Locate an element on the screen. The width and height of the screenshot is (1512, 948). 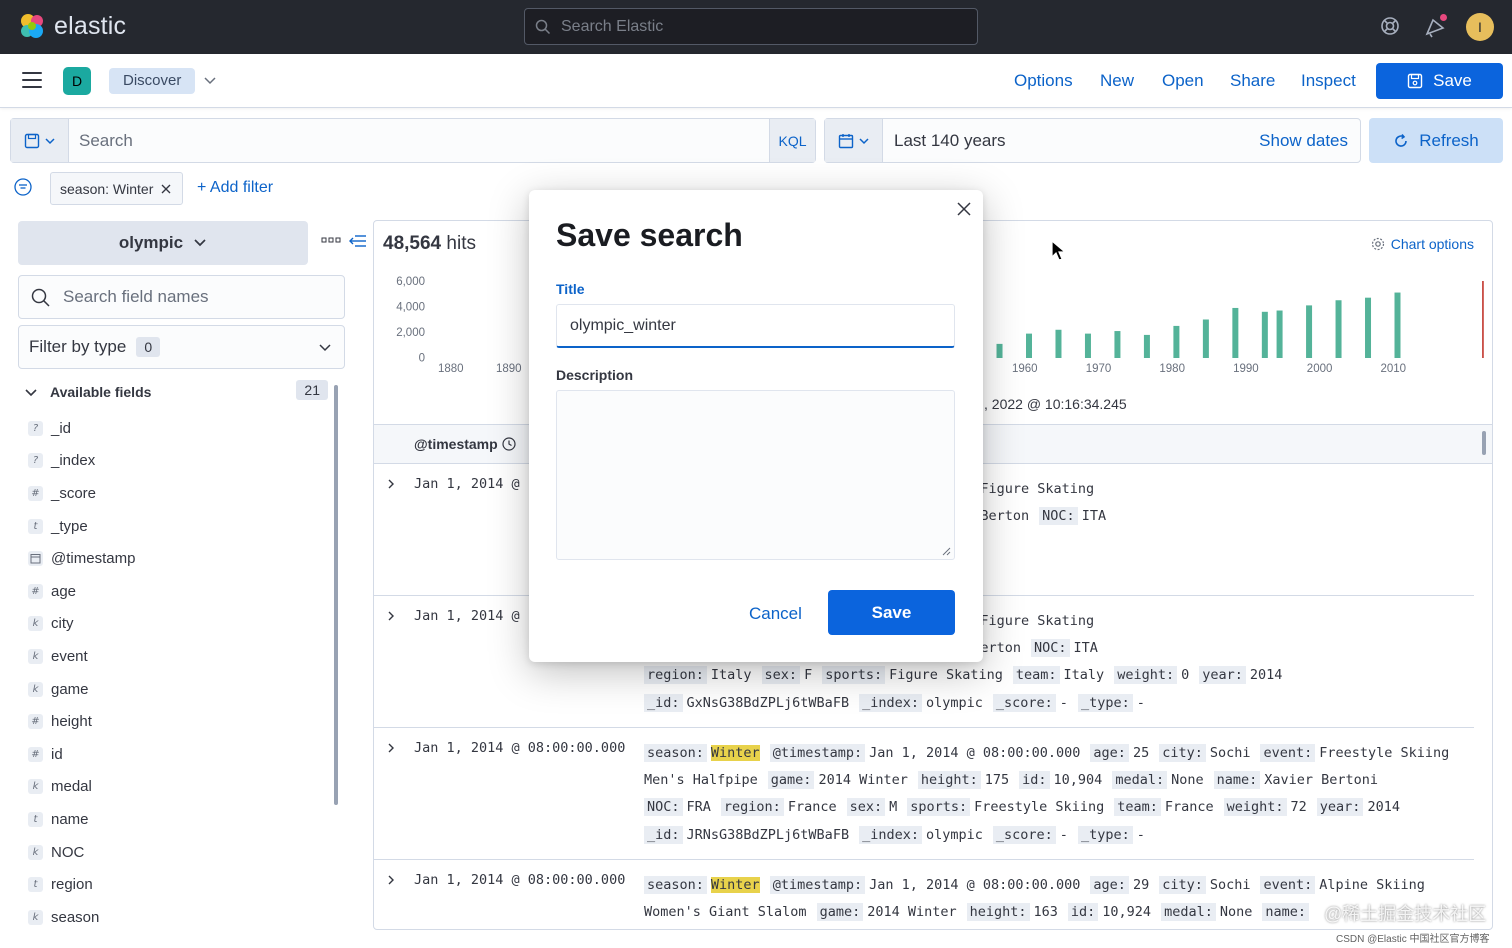
user-avatar: I is located at coordinates (1480, 27).